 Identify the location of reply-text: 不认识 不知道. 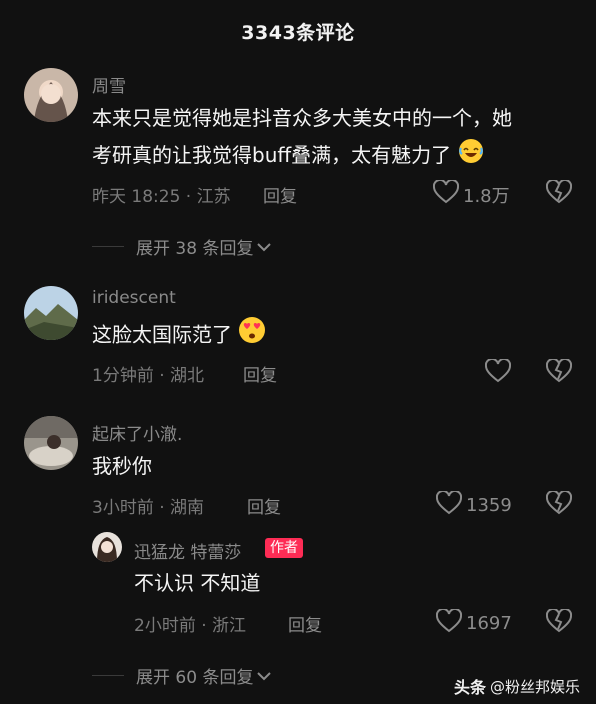
(197, 583).